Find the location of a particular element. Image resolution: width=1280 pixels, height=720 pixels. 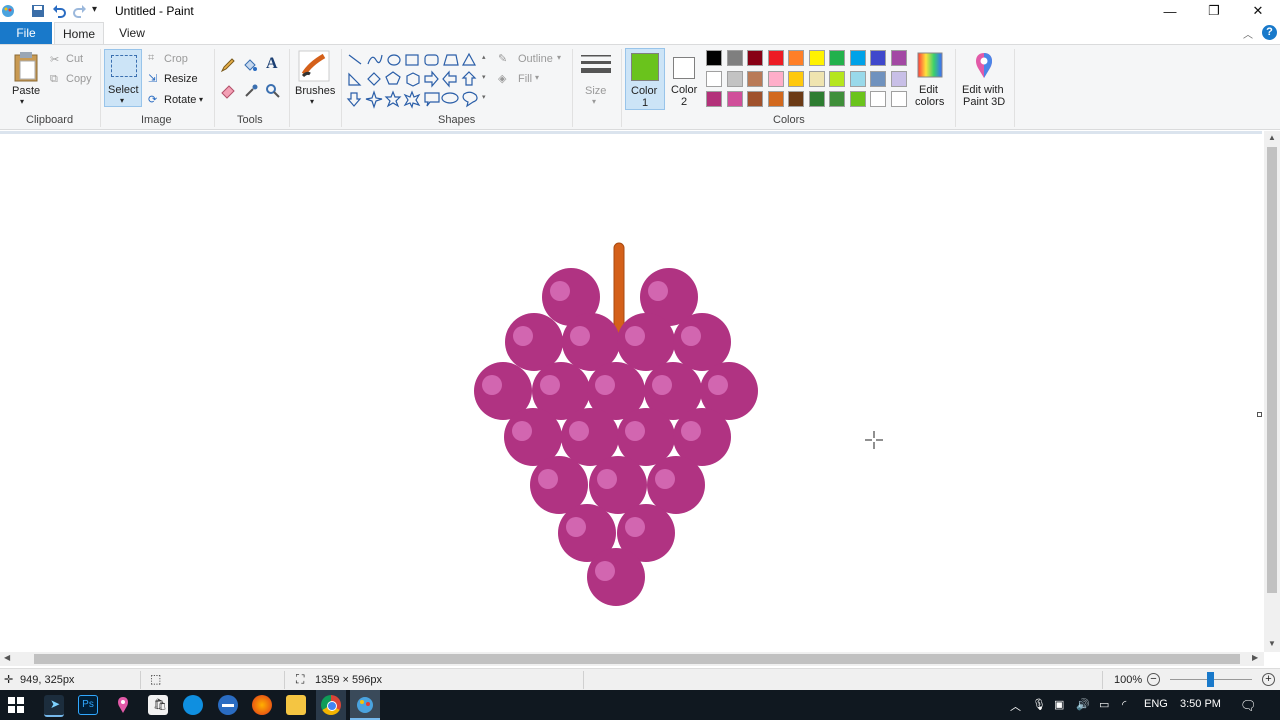

tab-home: Home is located at coordinates (79, 33).